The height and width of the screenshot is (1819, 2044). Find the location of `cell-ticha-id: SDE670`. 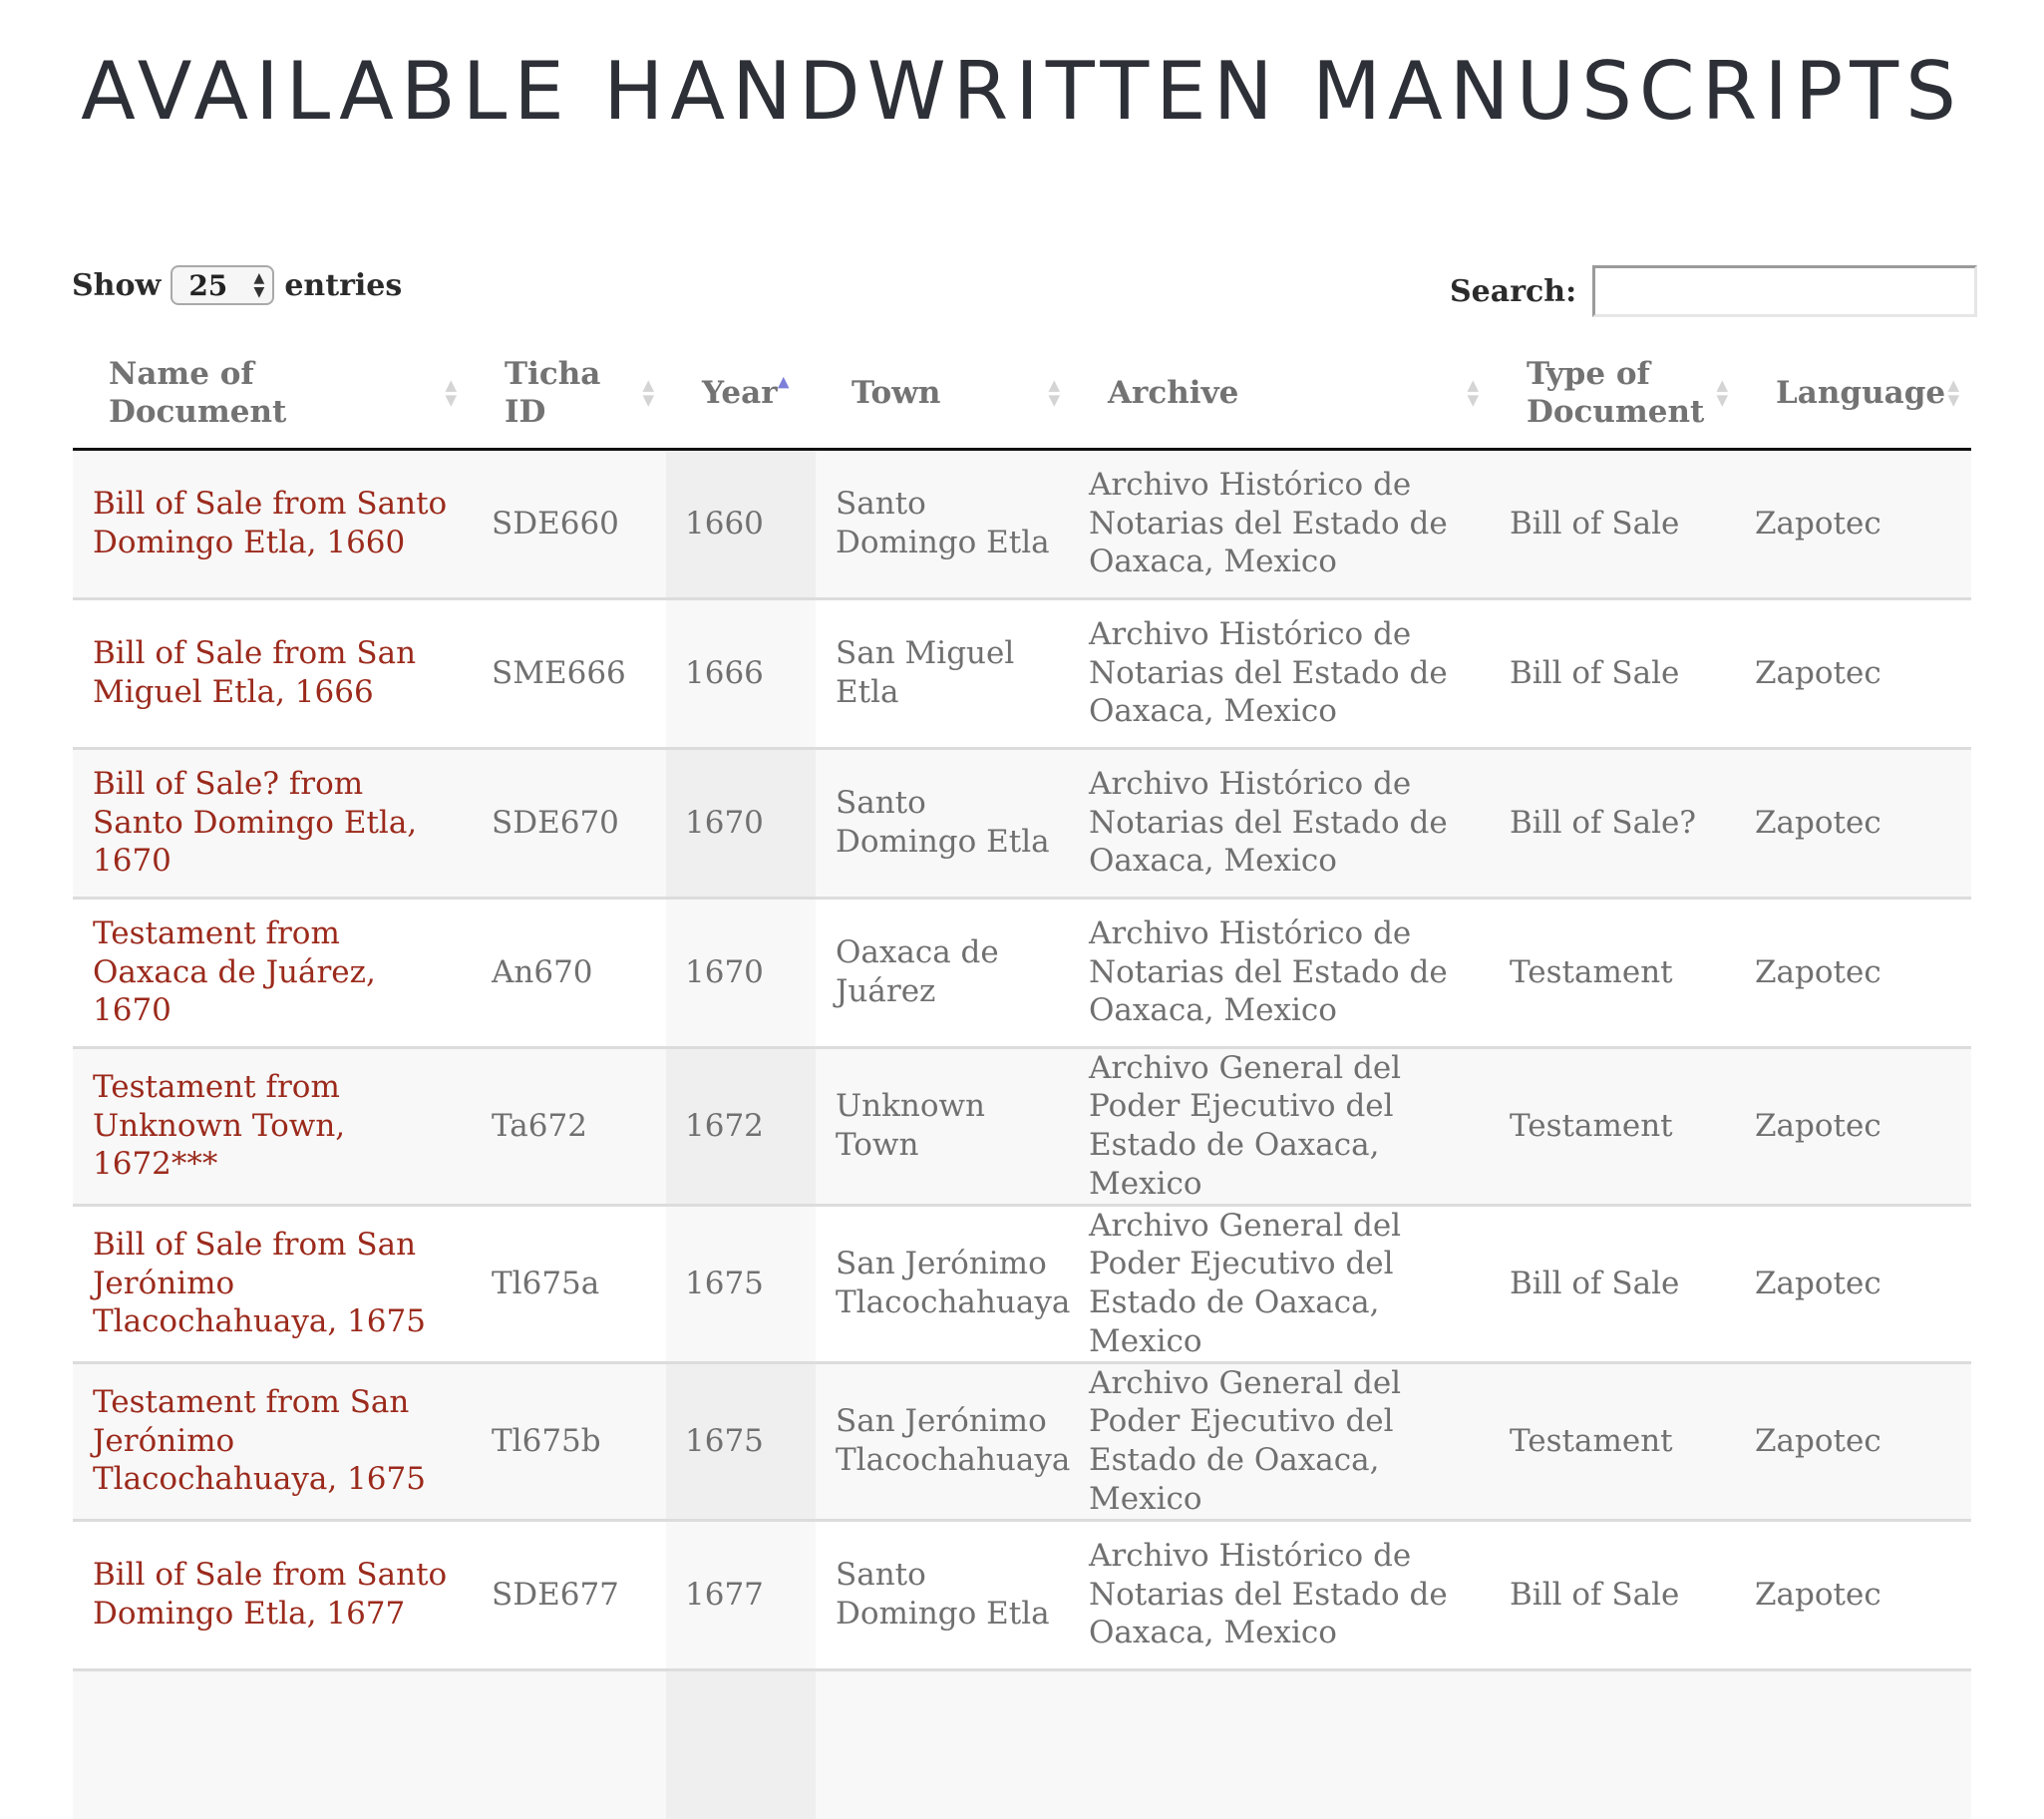

cell-ticha-id: SDE670 is located at coordinates (567, 822).